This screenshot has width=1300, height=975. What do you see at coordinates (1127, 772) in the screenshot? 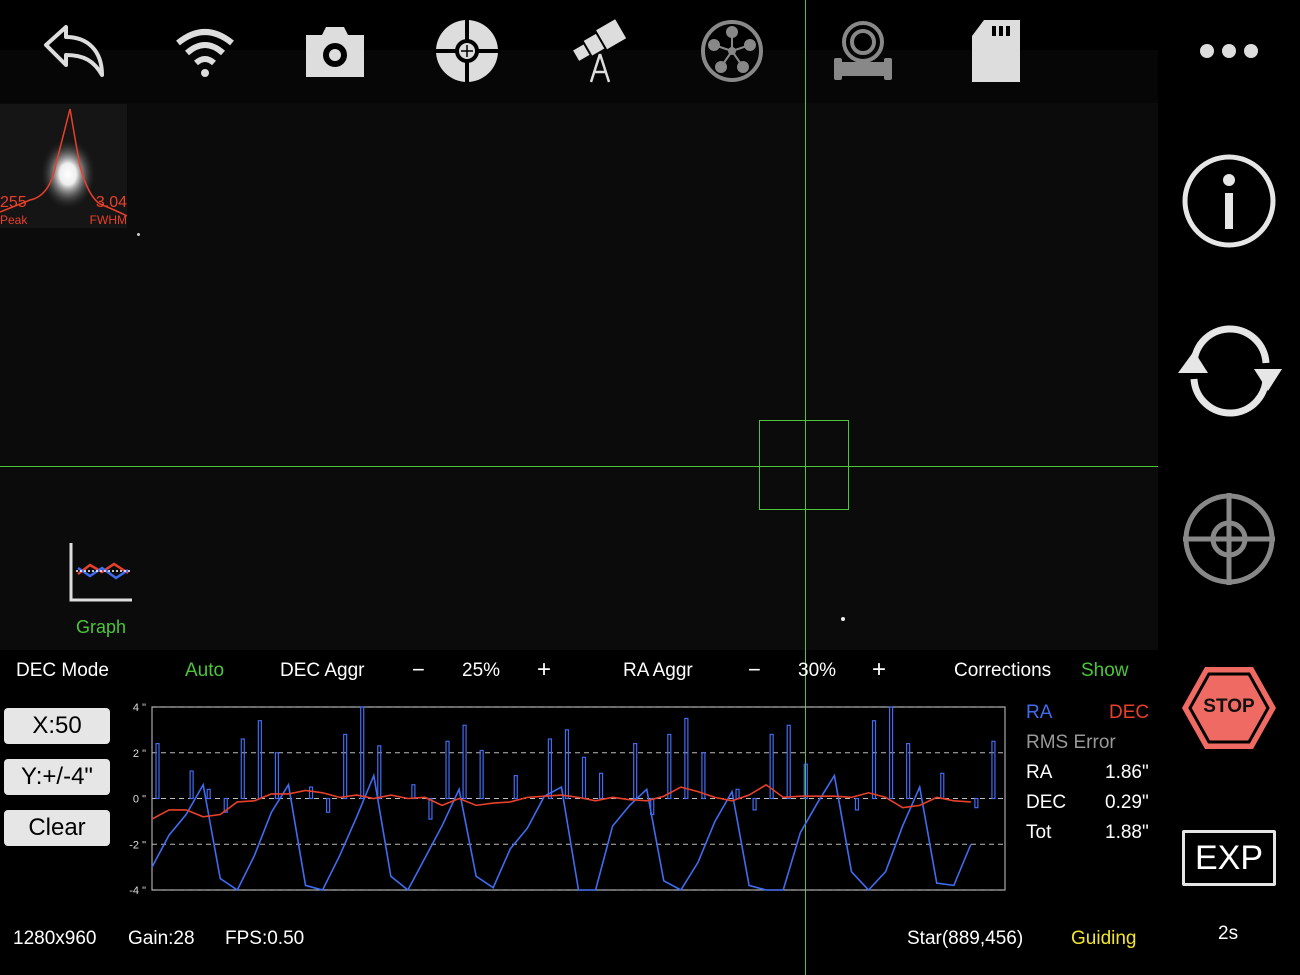
I see `rms-ra-value: 1.86"` at bounding box center [1127, 772].